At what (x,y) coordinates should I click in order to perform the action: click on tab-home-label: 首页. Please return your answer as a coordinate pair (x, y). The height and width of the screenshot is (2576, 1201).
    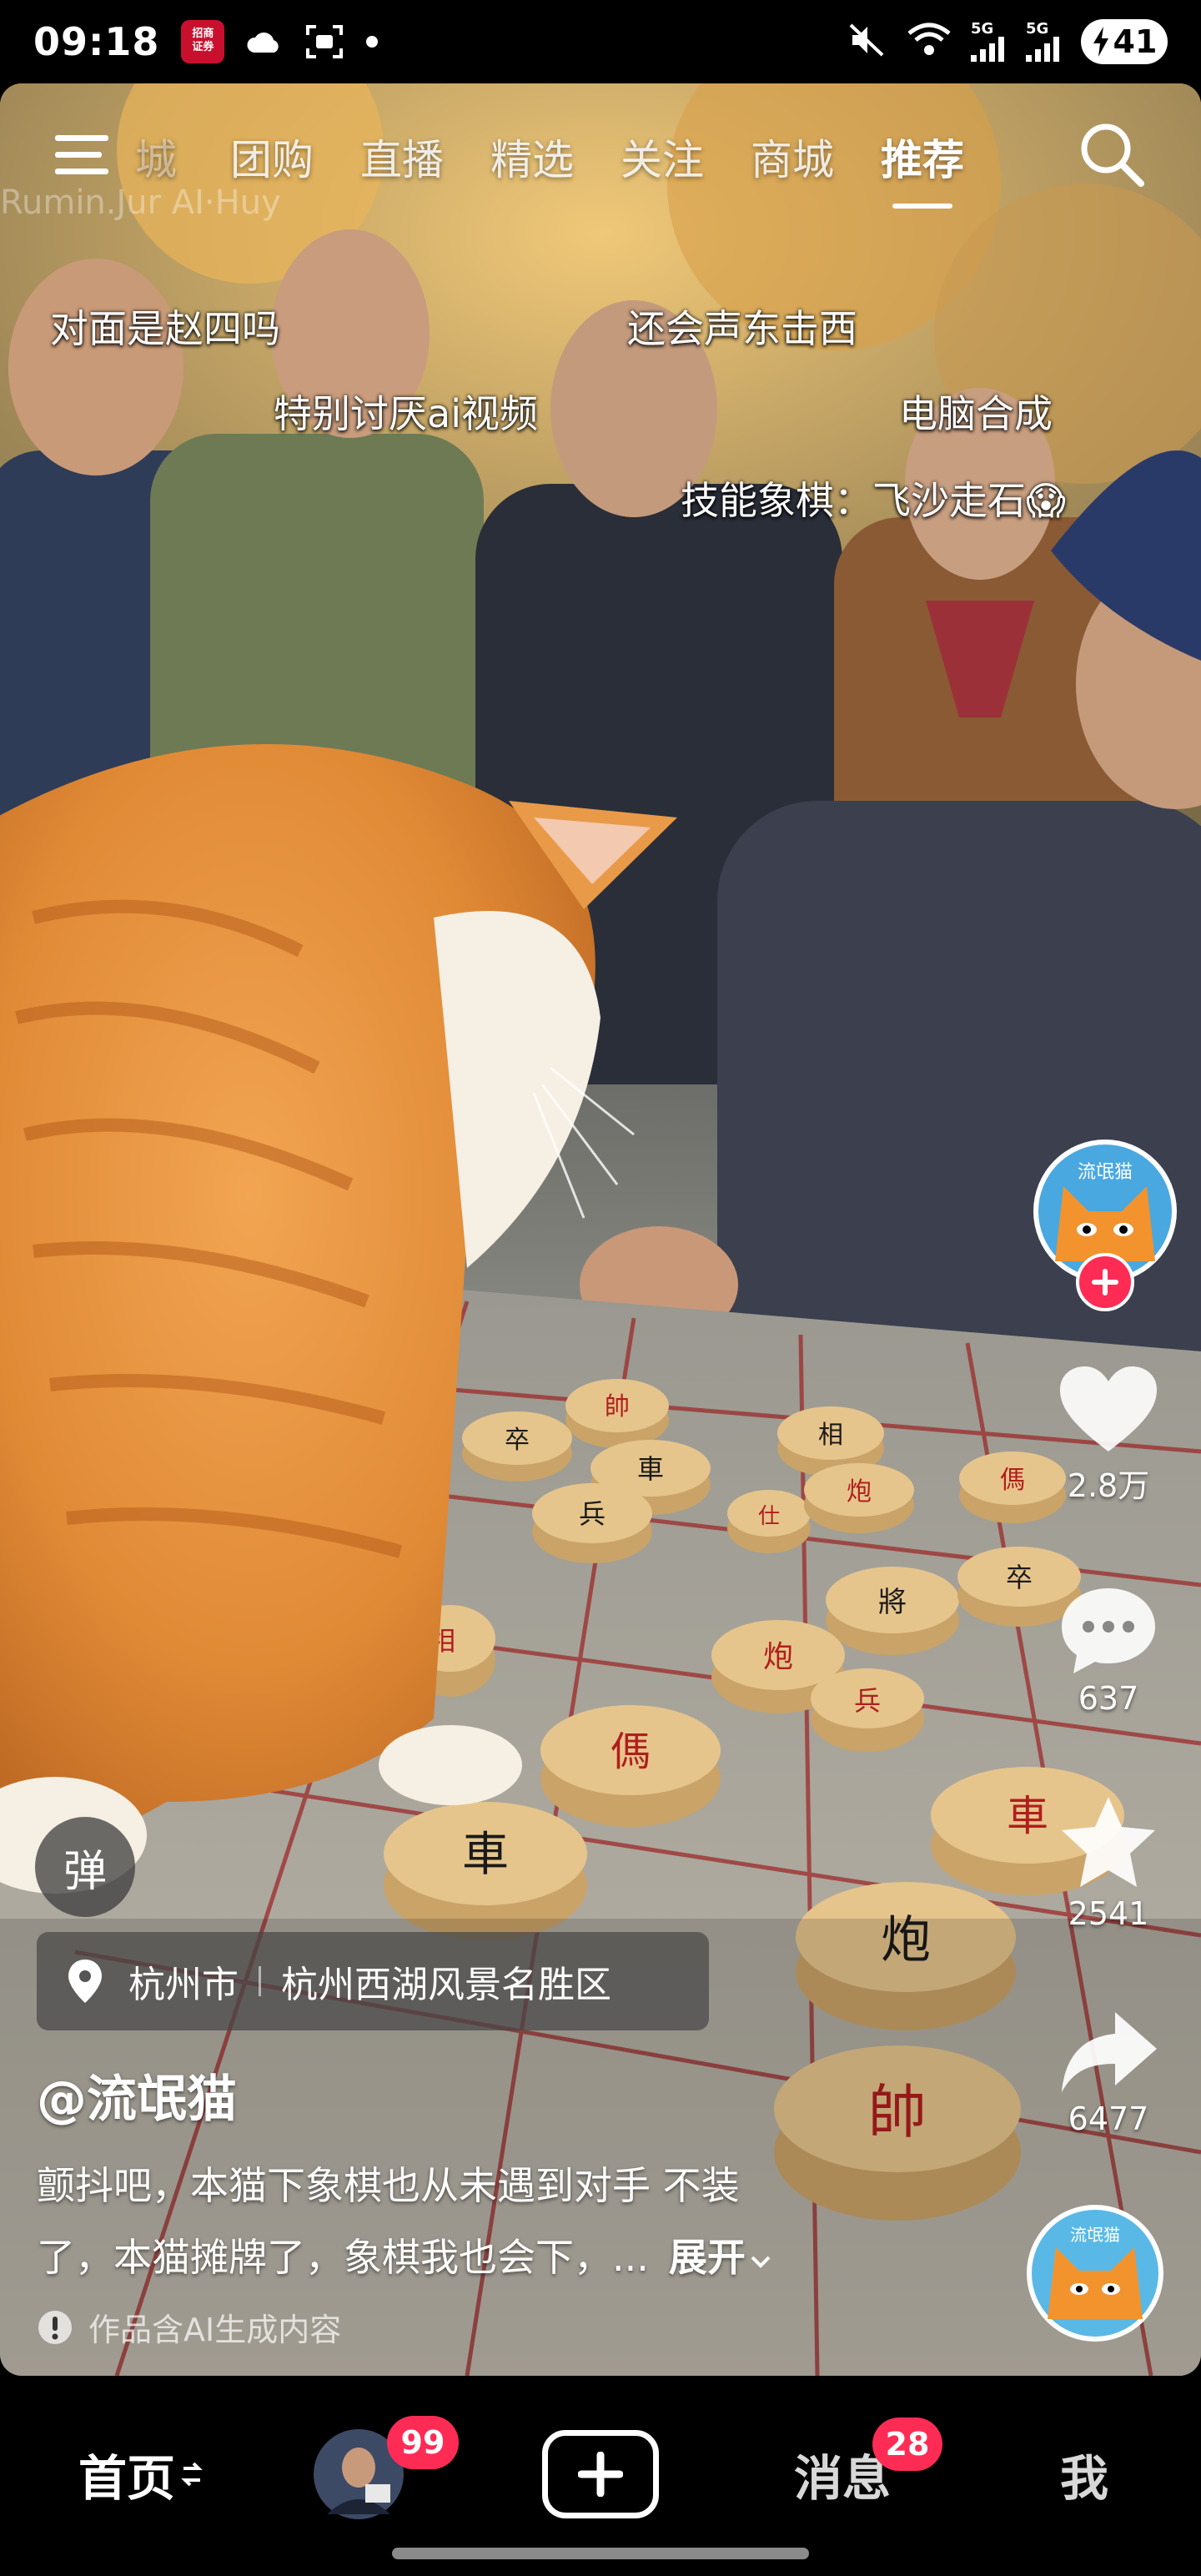
    Looking at the image, I should click on (126, 2478).